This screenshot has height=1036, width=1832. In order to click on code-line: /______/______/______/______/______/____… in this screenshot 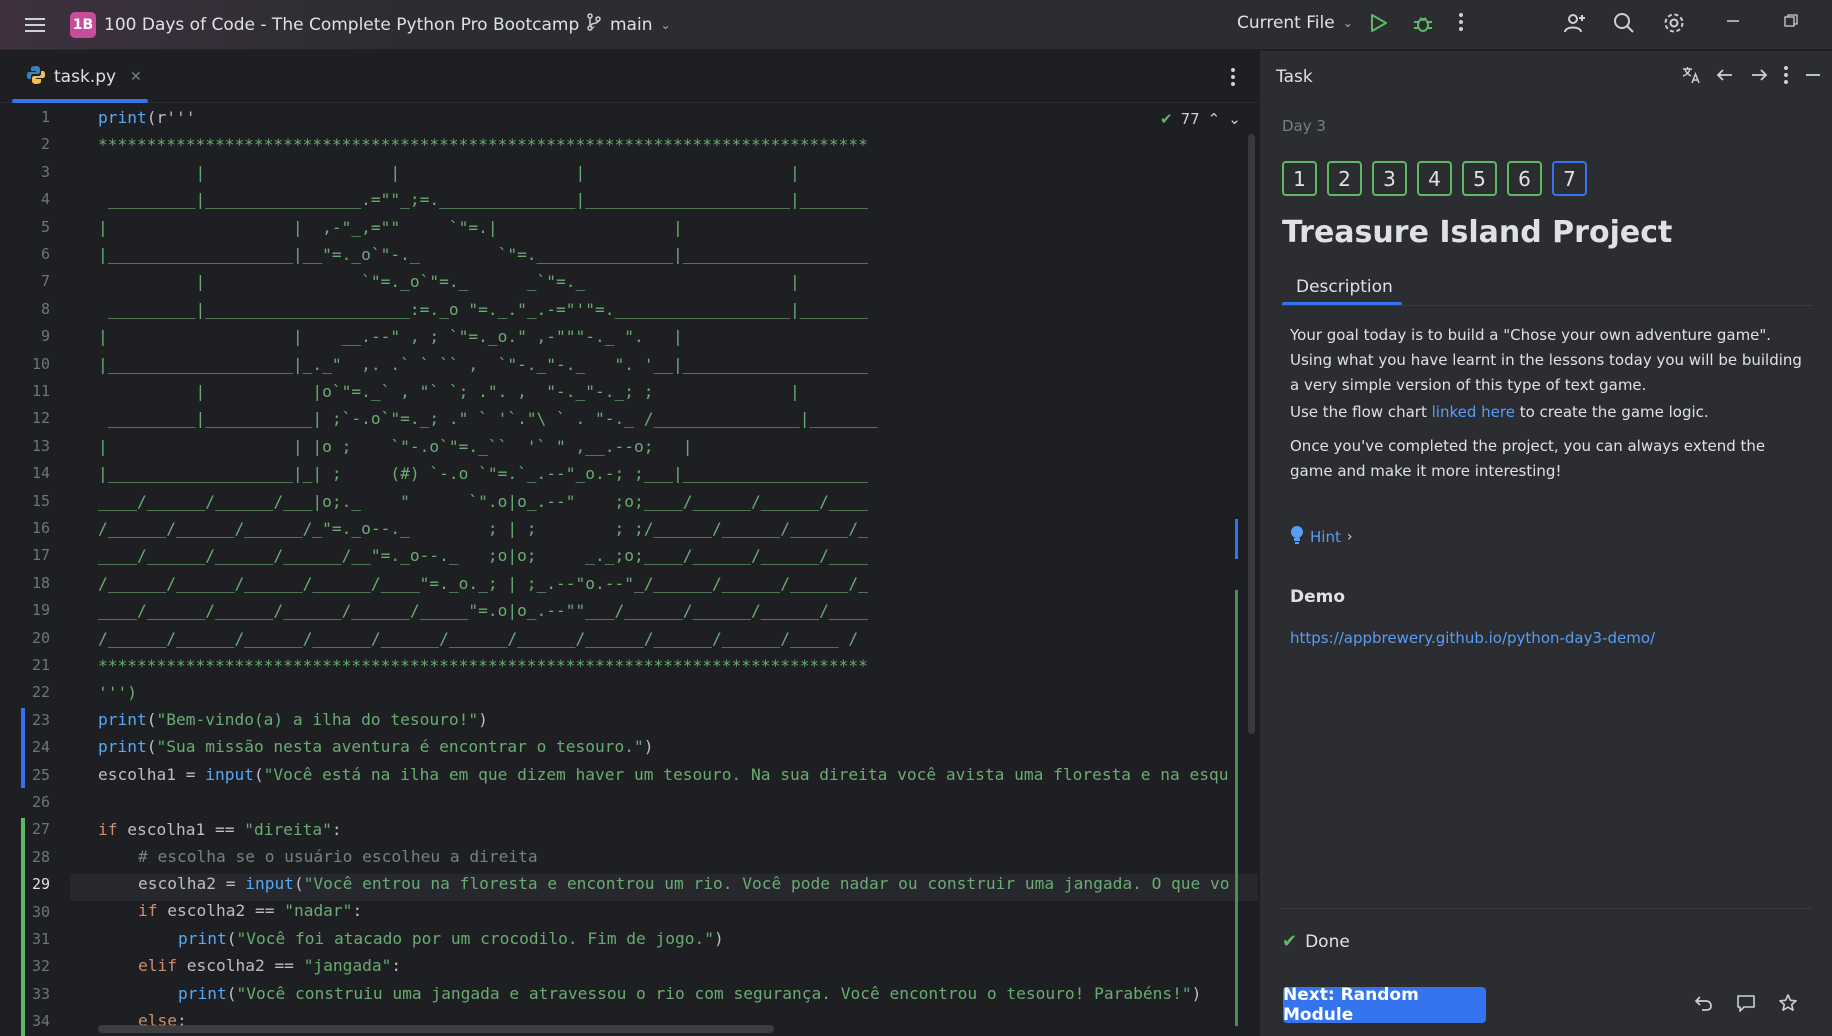, I will do `click(478, 638)`.